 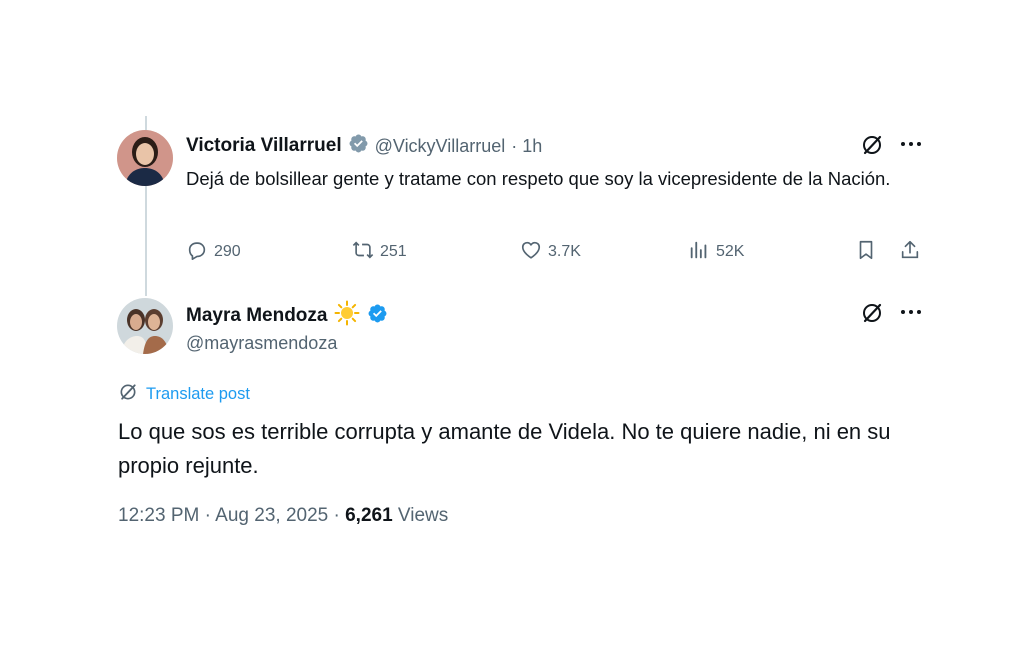 What do you see at coordinates (256, 316) in the screenshot?
I see `tweet2-author-name: Mayra Mendoza` at bounding box center [256, 316].